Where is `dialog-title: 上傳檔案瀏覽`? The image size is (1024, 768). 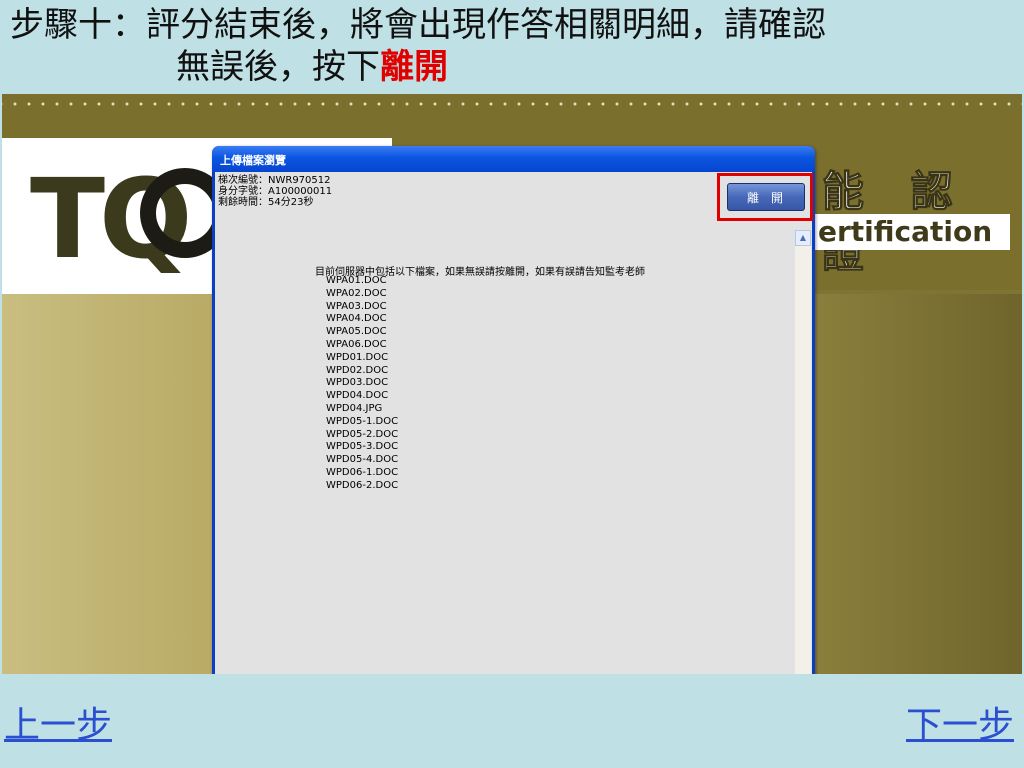 dialog-title: 上傳檔案瀏覽 is located at coordinates (253, 160).